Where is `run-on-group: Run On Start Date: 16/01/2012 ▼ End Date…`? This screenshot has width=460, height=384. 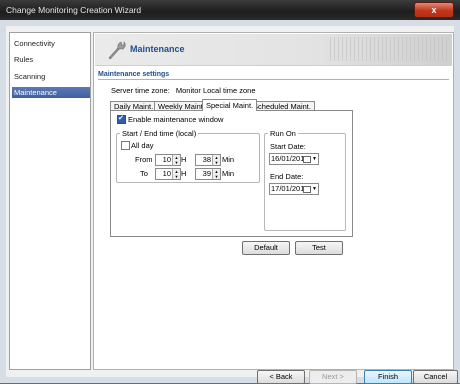
run-on-group: Run On Start Date: 16/01/2012 ▼ End Date… is located at coordinates (305, 180).